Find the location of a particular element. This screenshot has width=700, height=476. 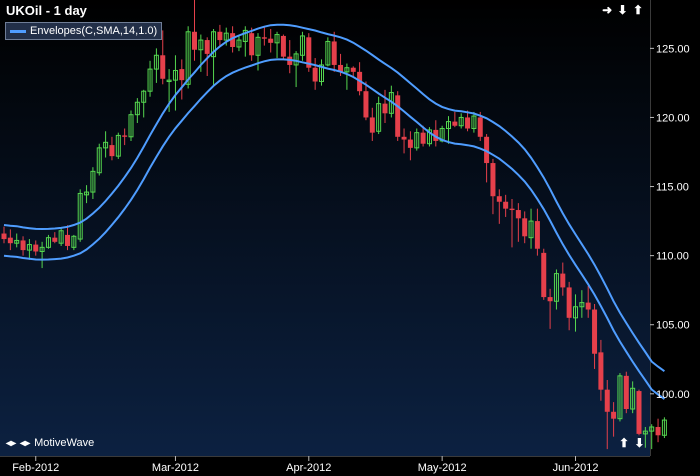

x-tick-label: Mar-2012 is located at coordinates (175, 468).